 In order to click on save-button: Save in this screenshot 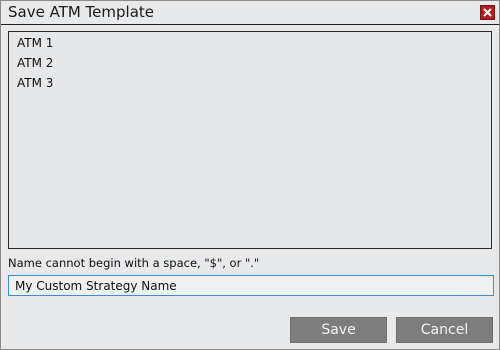, I will do `click(338, 330)`.